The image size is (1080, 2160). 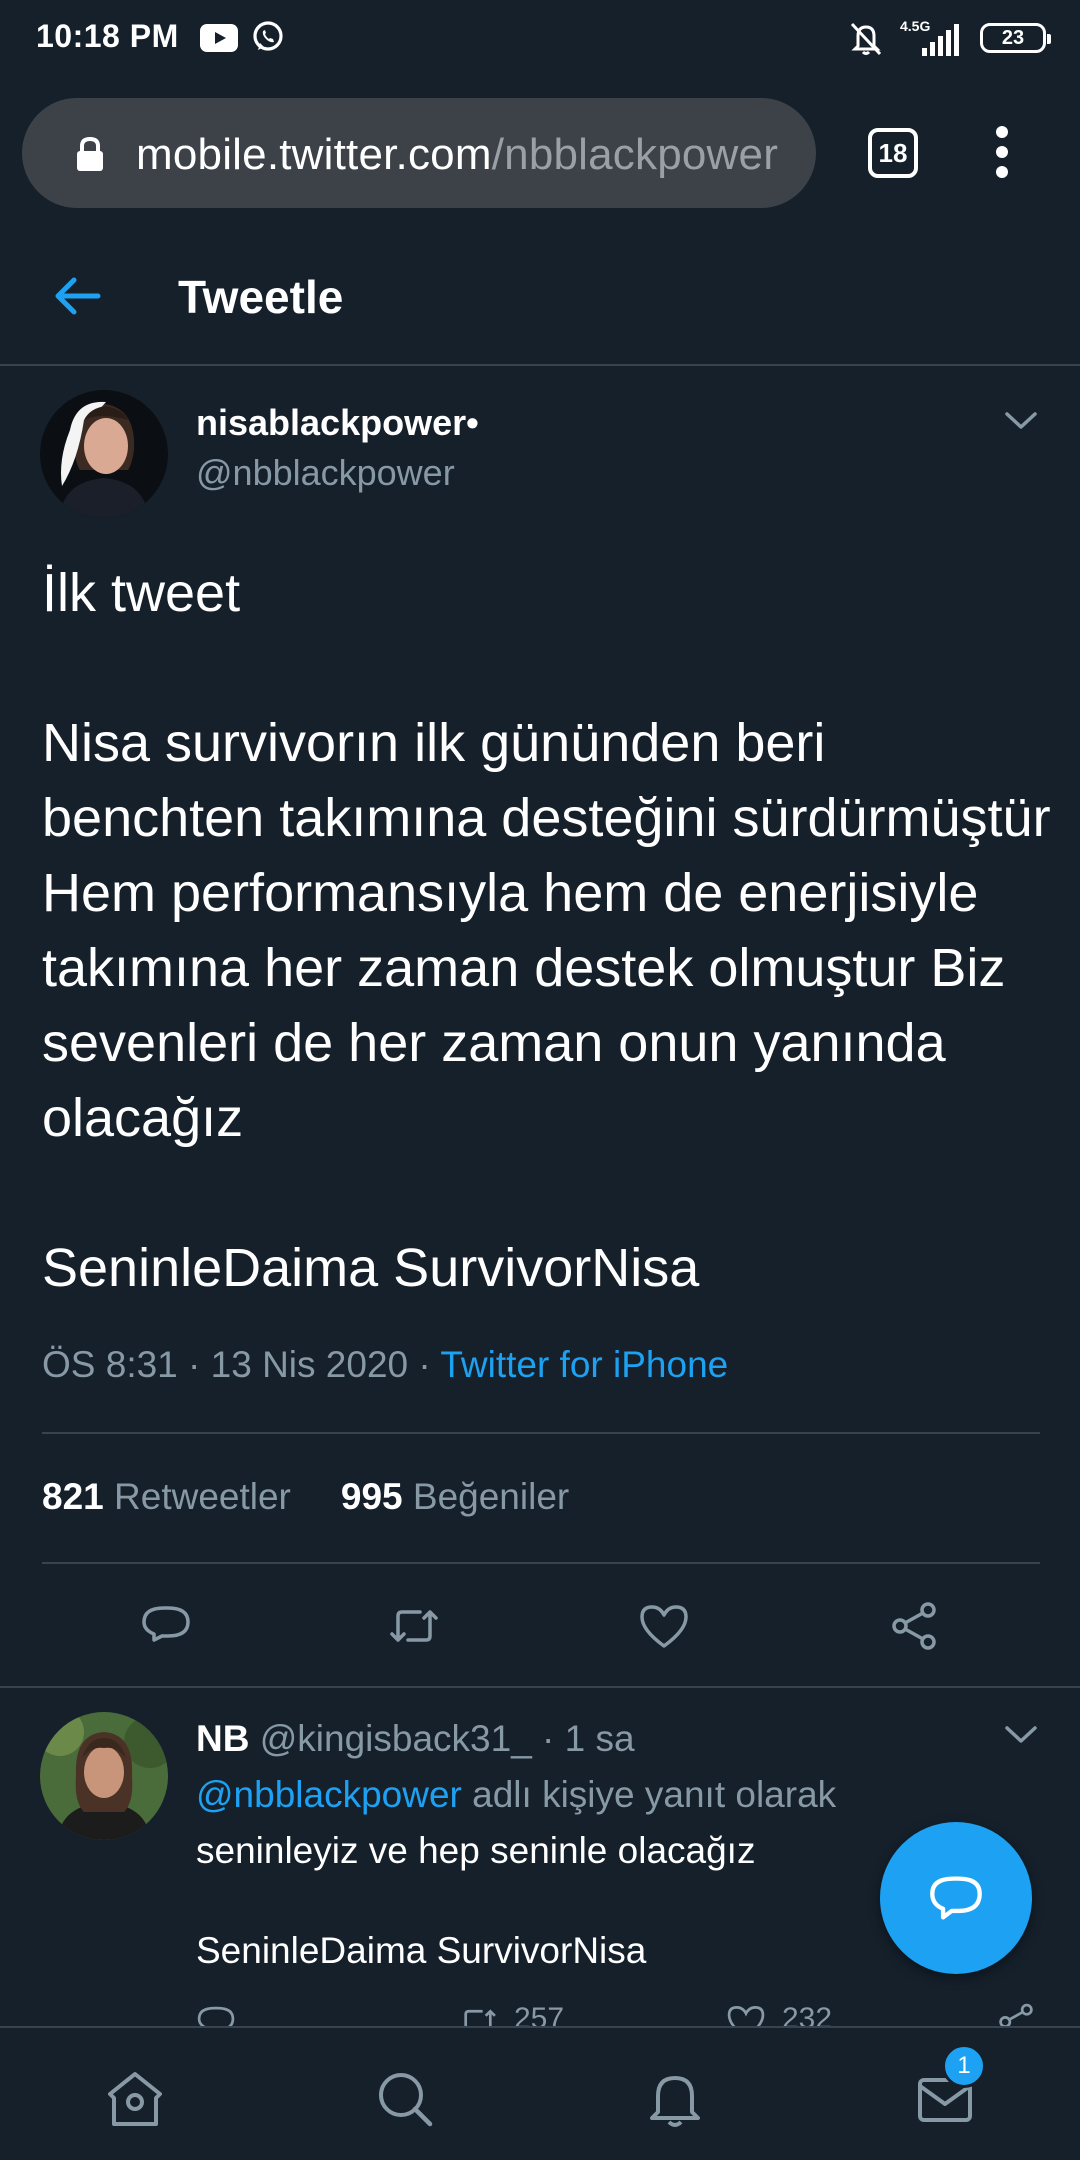 I want to click on status-icons: 4.5G 23, so click(x=948, y=38).